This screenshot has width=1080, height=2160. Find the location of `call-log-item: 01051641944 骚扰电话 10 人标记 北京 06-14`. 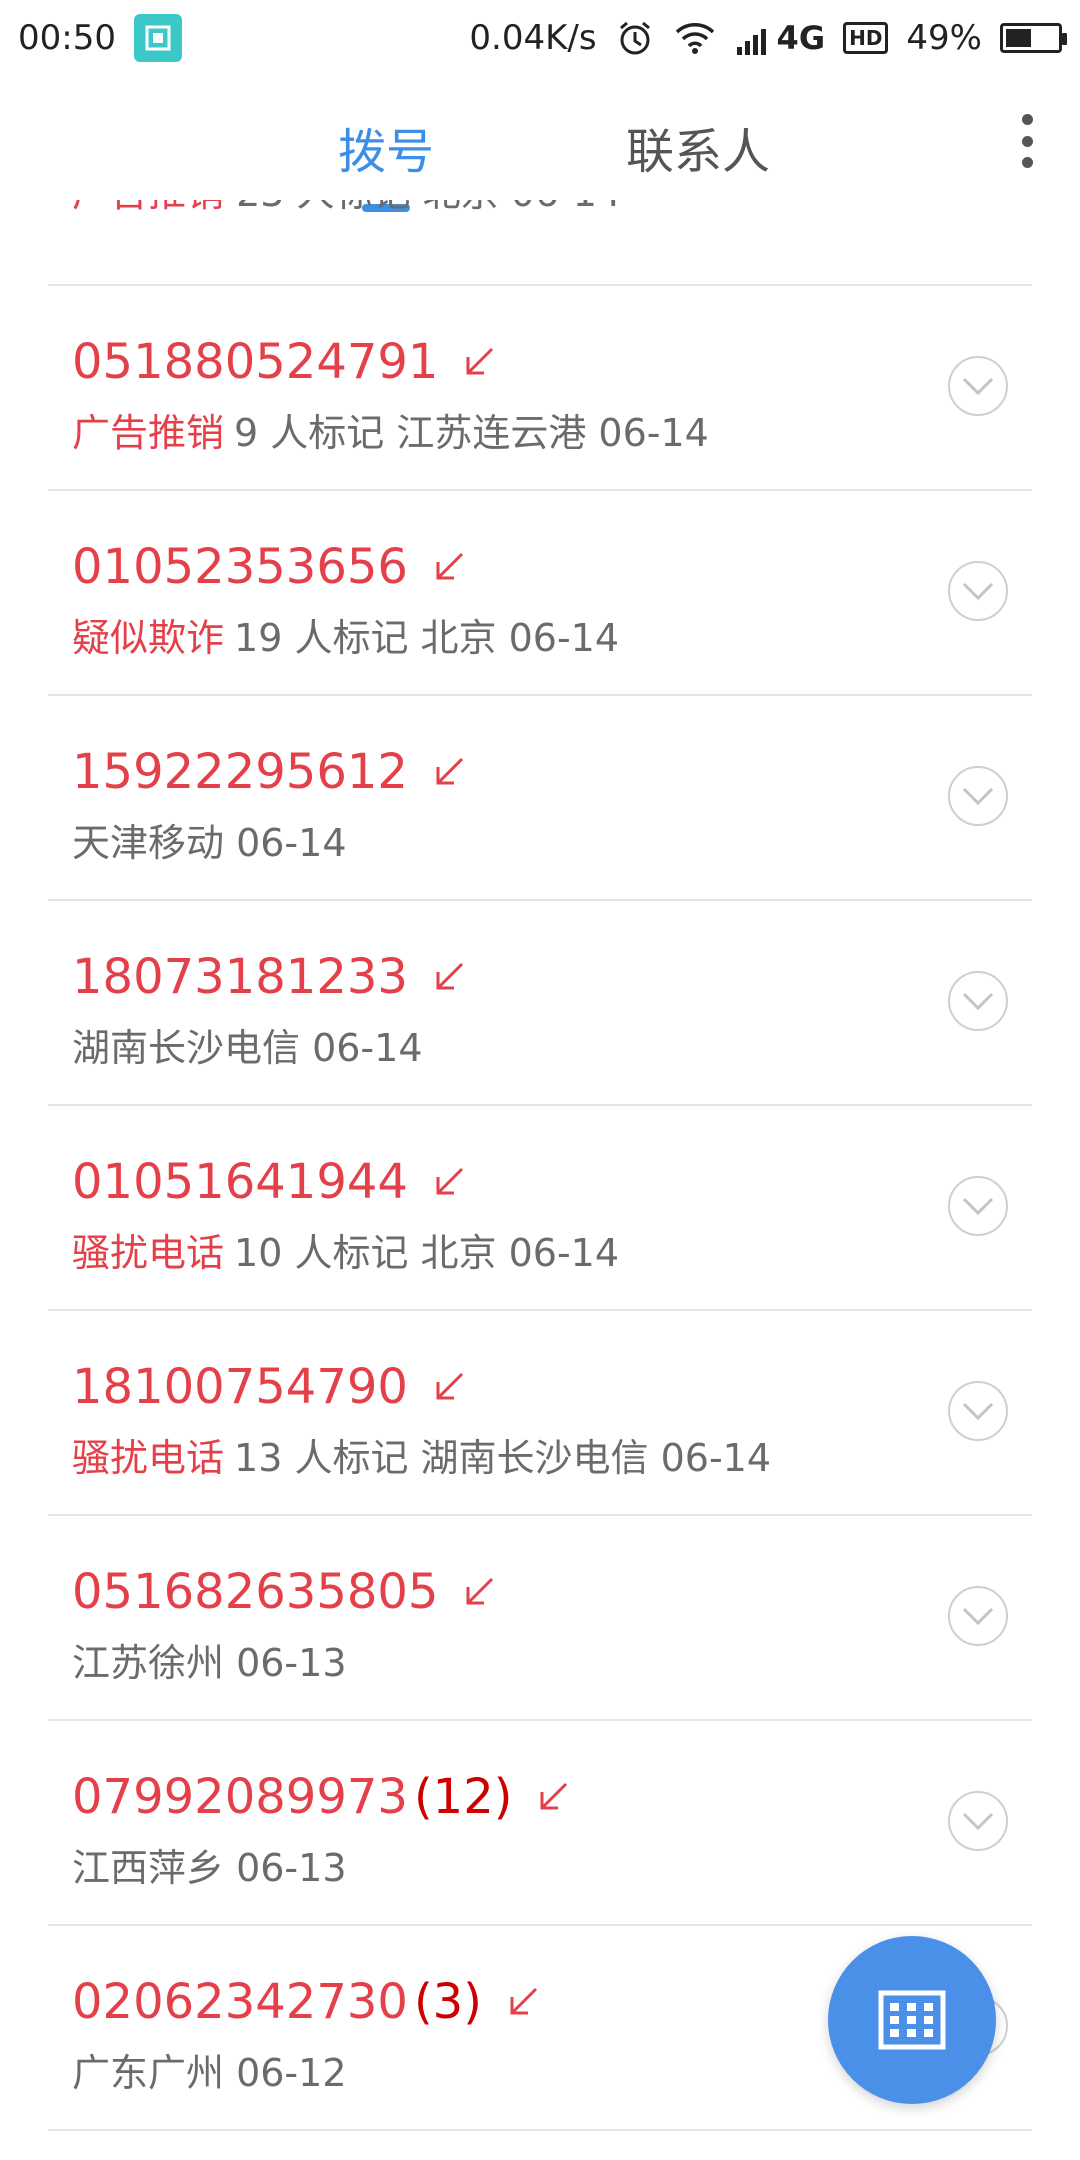

call-log-item: 01051641944 骚扰电话 10 人标记 北京 06-14 is located at coordinates (540, 1206).